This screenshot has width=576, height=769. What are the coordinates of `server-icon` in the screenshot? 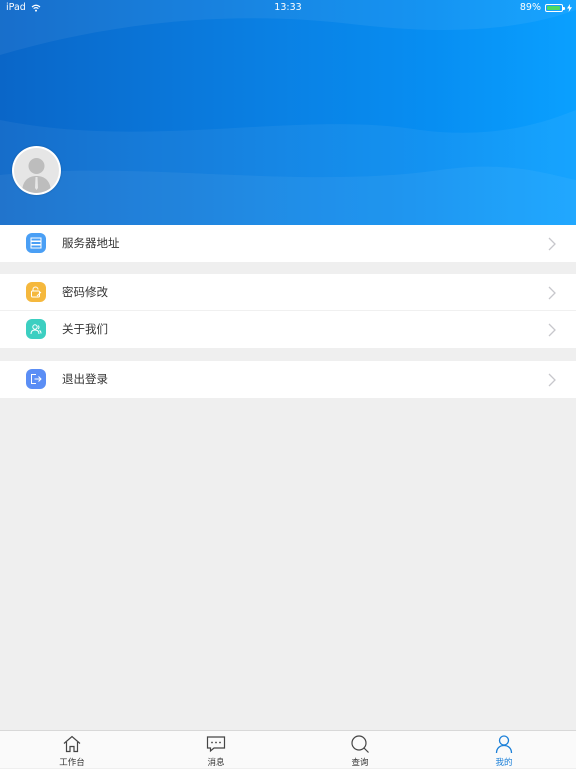 It's located at (36, 243).